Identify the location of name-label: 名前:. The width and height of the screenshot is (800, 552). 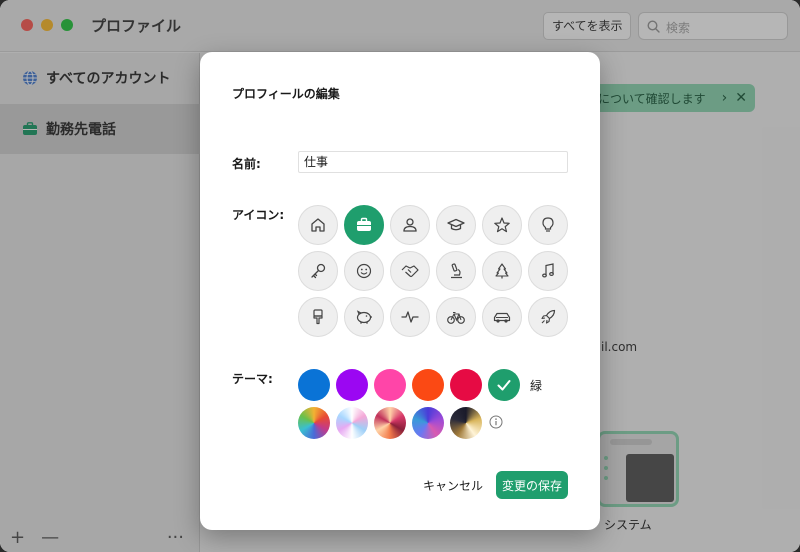
(246, 164).